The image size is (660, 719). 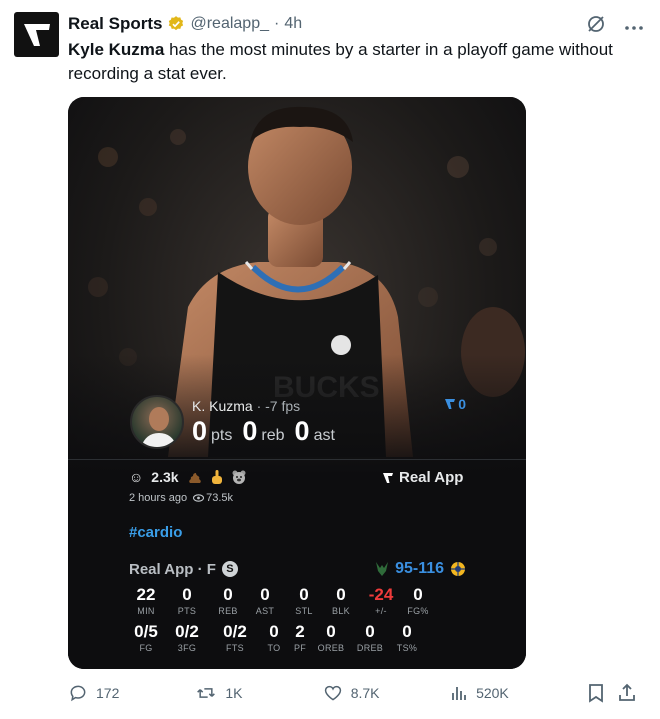 What do you see at coordinates (300, 648) in the screenshot?
I see `stat-key: PF` at bounding box center [300, 648].